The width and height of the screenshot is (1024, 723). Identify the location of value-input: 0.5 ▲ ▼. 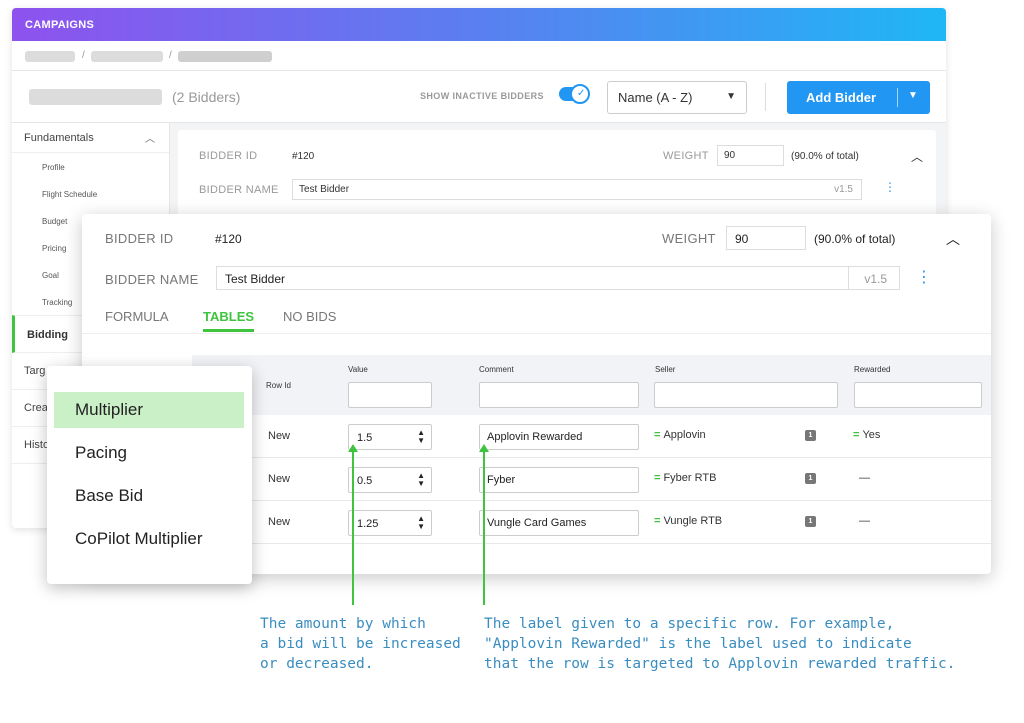
(390, 480).